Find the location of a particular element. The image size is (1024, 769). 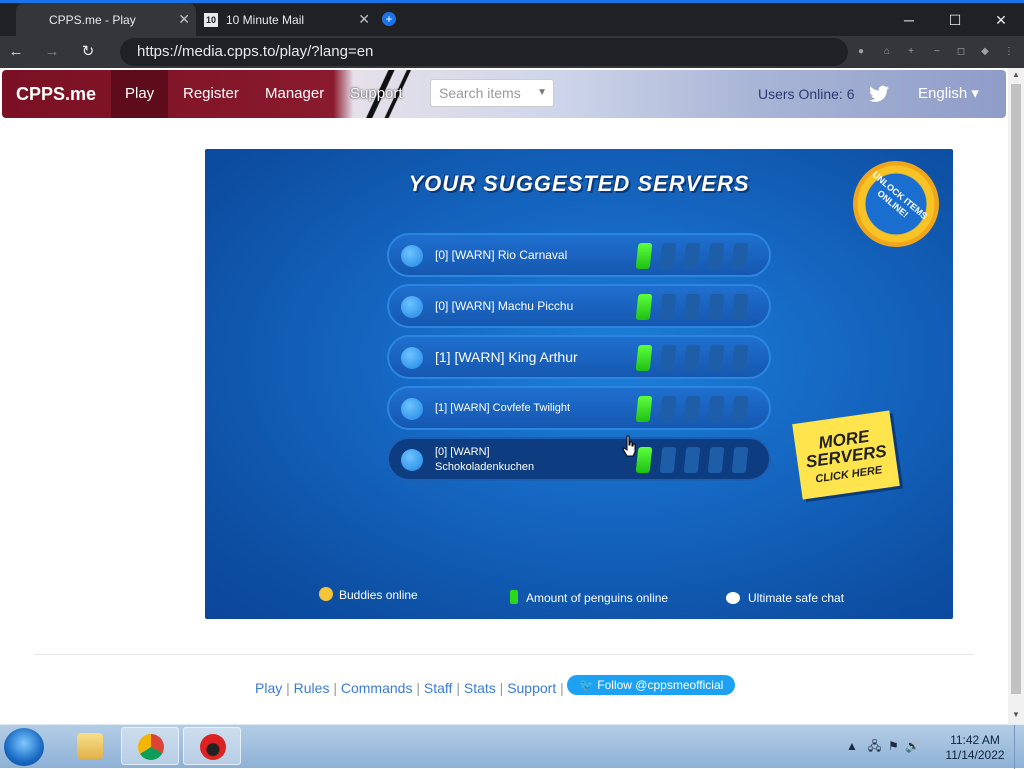

extension-icon: ⌂ is located at coordinates (887, 52).